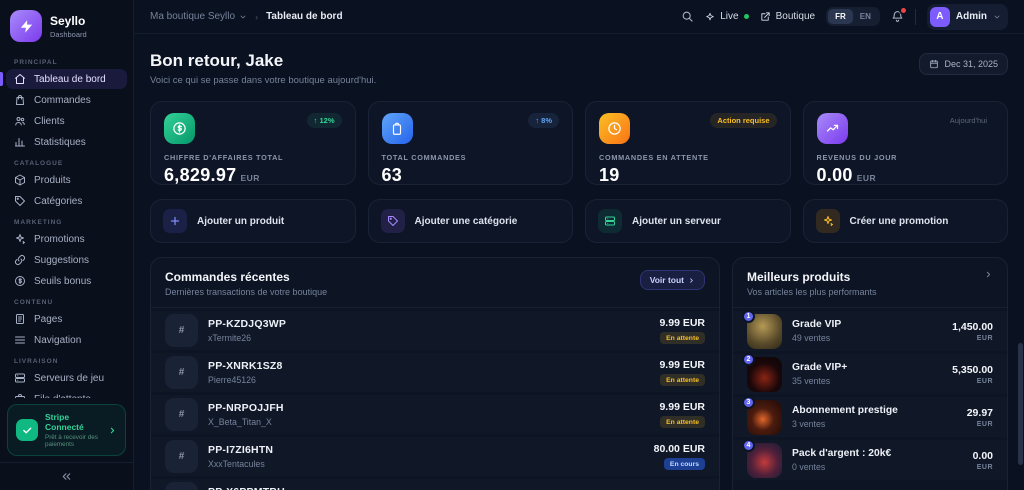 This screenshot has height=490, width=1024. Describe the element at coordinates (988, 274) in the screenshot. I see `products-more-button` at that location.